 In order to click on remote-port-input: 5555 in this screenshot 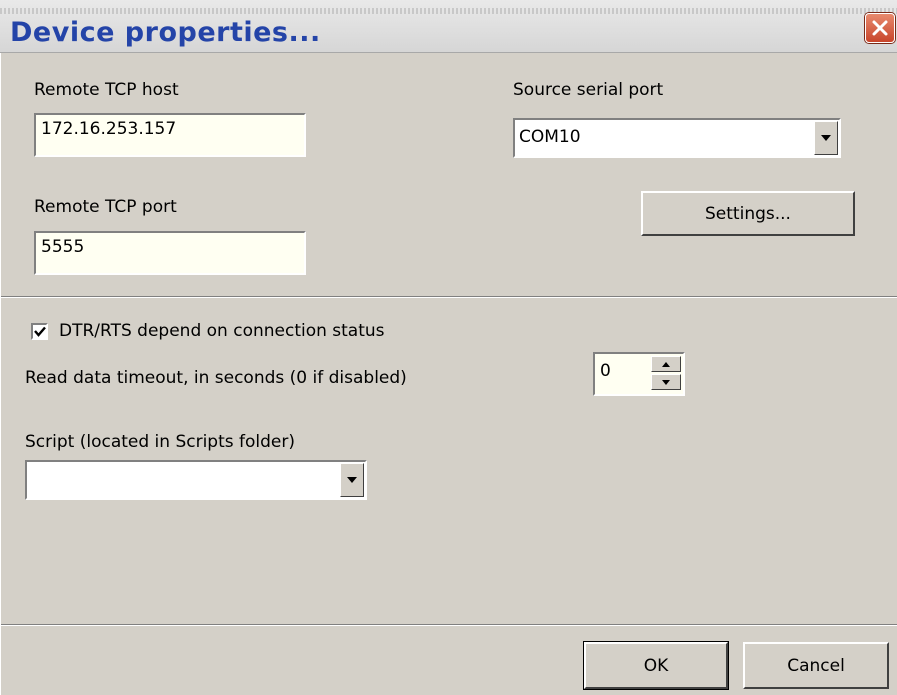, I will do `click(170, 253)`.